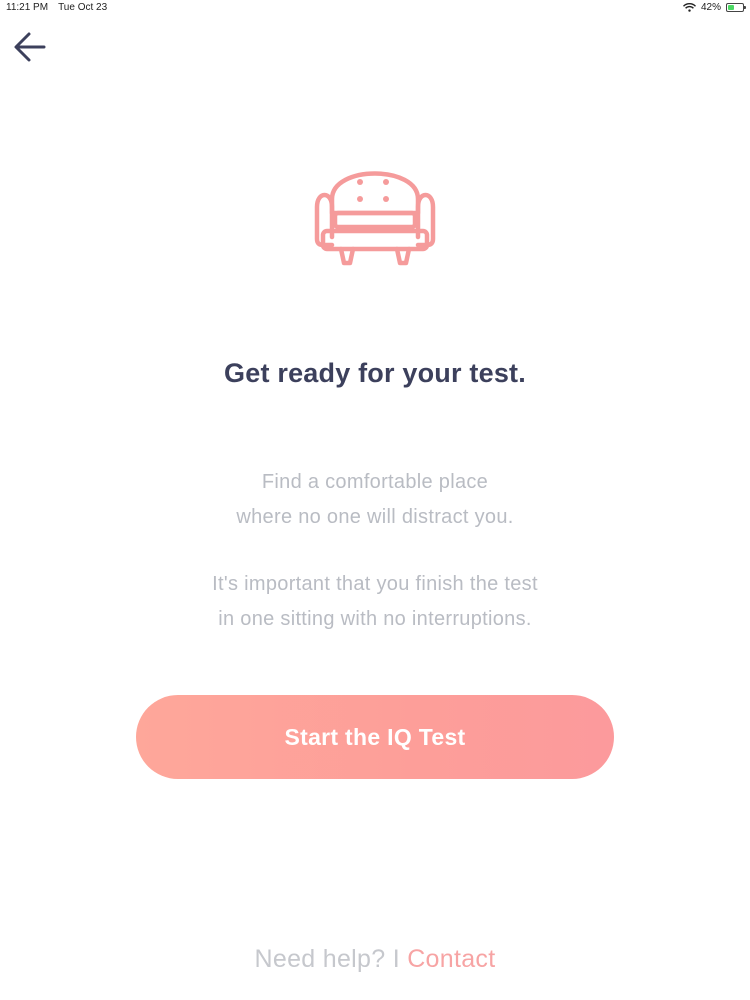  Describe the element at coordinates (375, 213) in the screenshot. I see `armchair-icon` at that location.